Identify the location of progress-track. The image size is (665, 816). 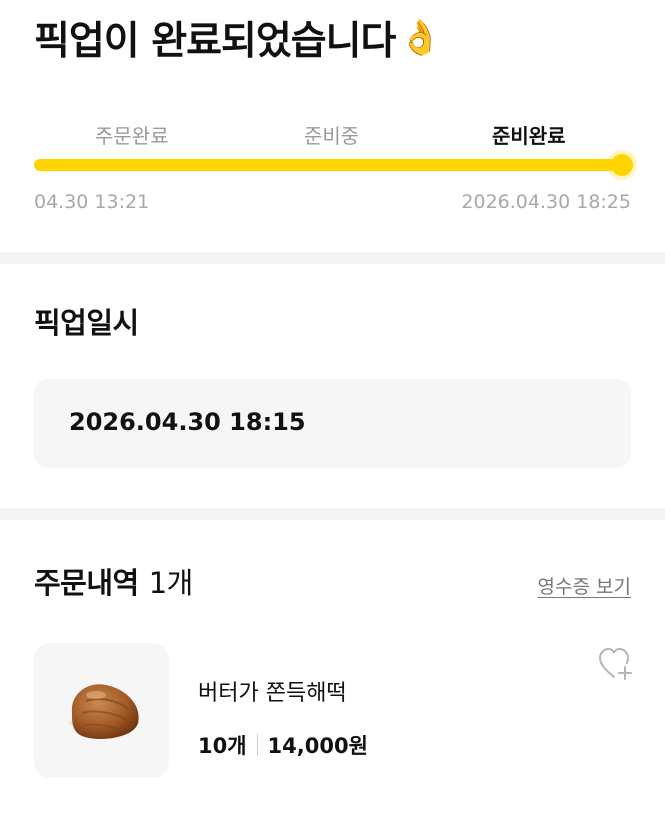
(333, 165).